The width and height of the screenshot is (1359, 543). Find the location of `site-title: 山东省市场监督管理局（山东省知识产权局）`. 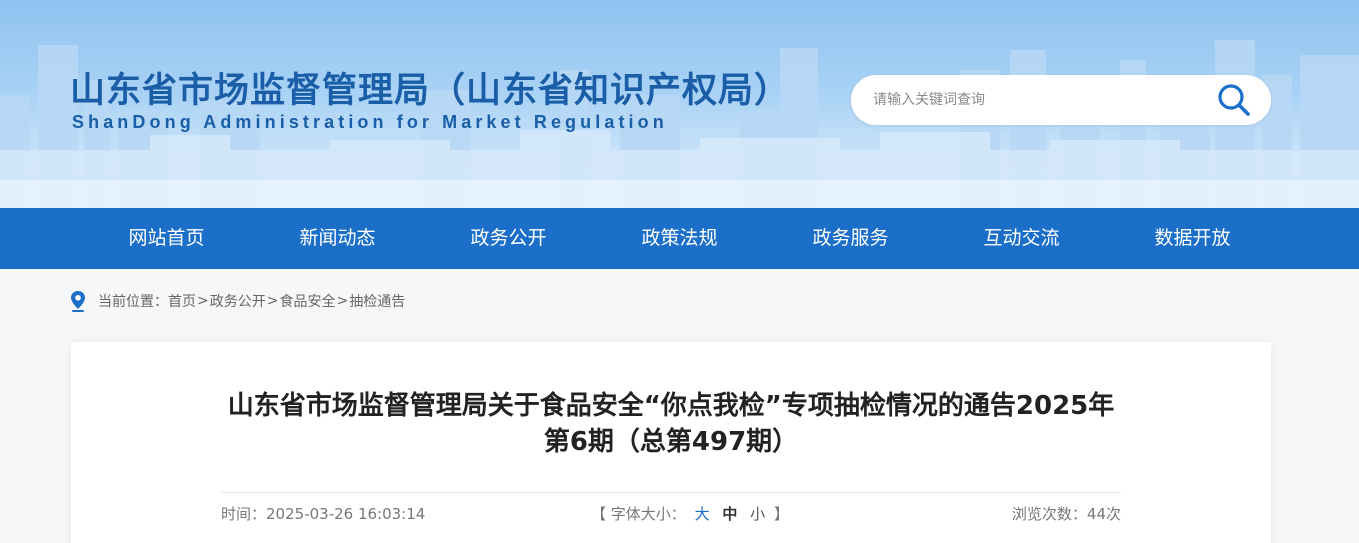

site-title: 山东省市场监督管理局（山东省知识产权局） is located at coordinates (430, 91).